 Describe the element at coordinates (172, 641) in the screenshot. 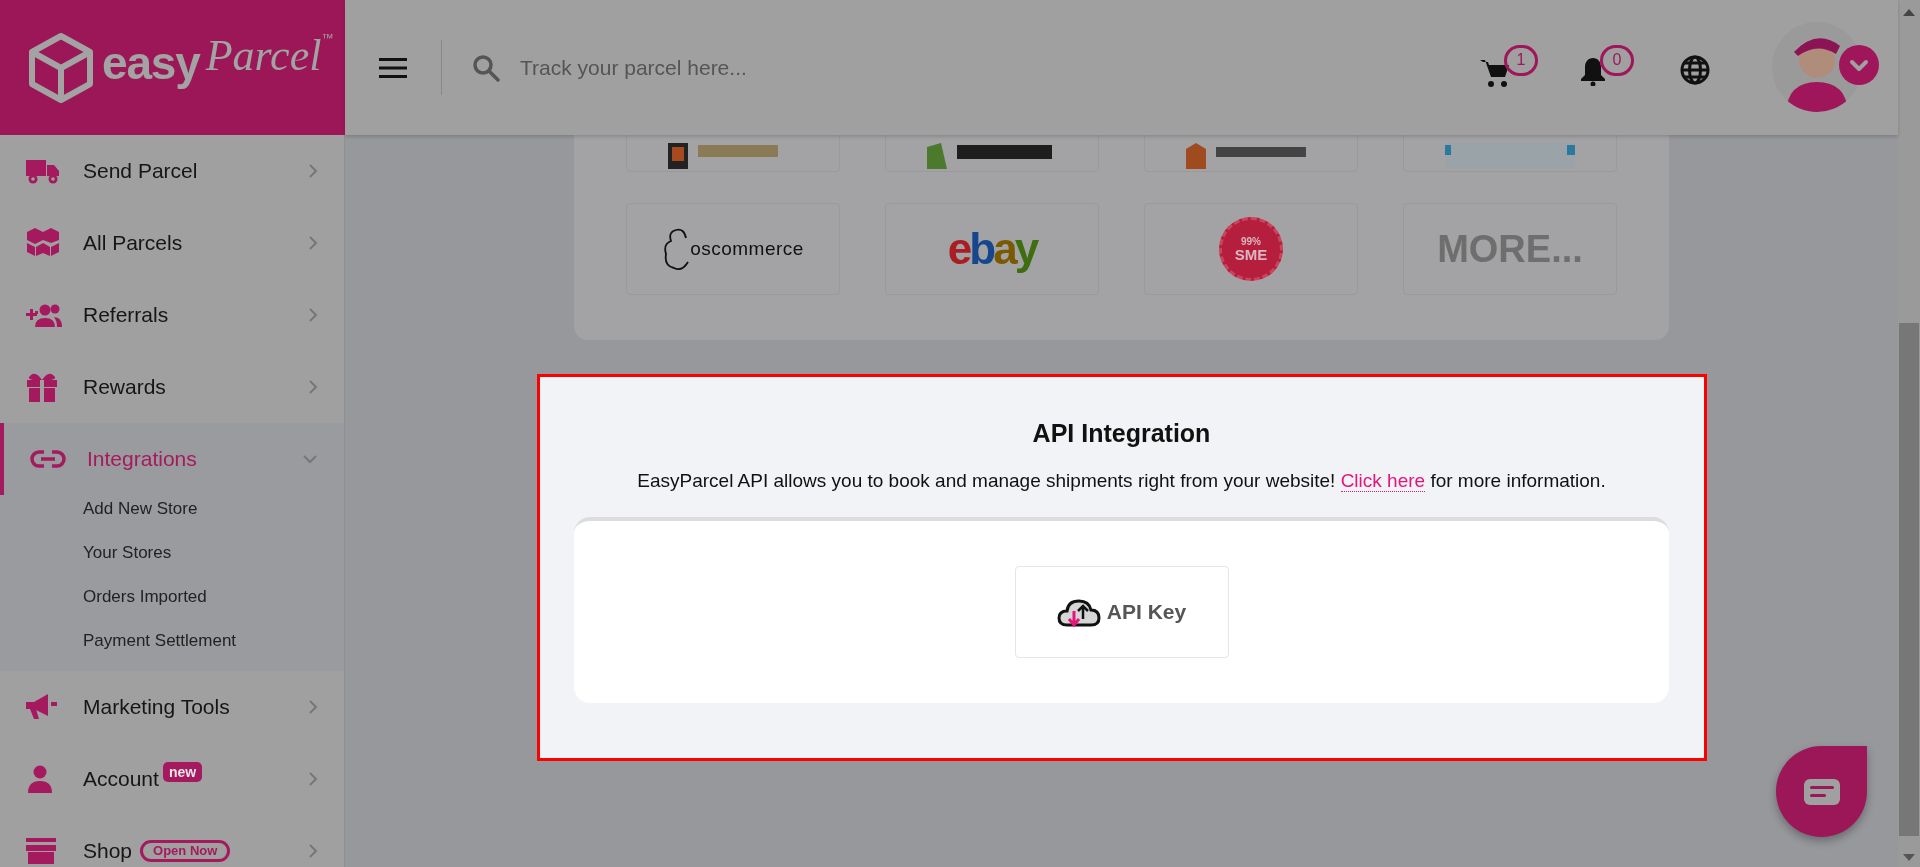

I see `submenu-item: Payment Settlement` at that location.